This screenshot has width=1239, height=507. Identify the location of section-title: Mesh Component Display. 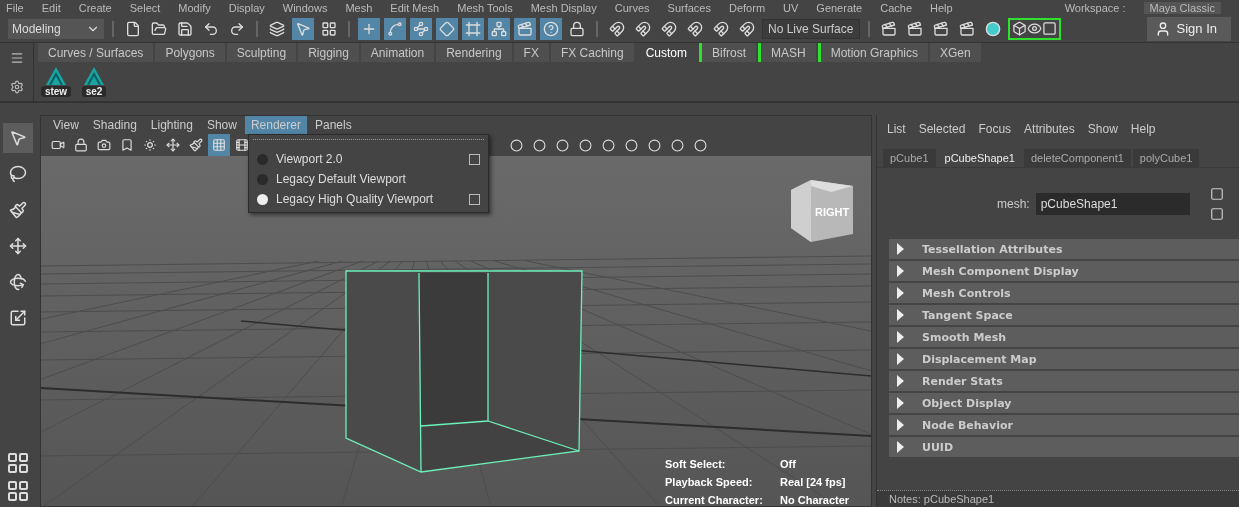
(1000, 271).